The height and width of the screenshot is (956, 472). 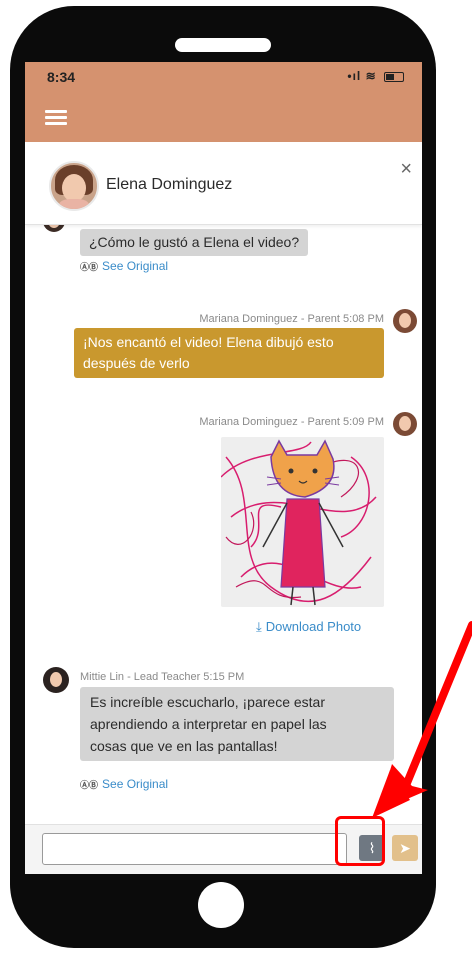 What do you see at coordinates (56, 118) in the screenshot?
I see `menu-icon` at bounding box center [56, 118].